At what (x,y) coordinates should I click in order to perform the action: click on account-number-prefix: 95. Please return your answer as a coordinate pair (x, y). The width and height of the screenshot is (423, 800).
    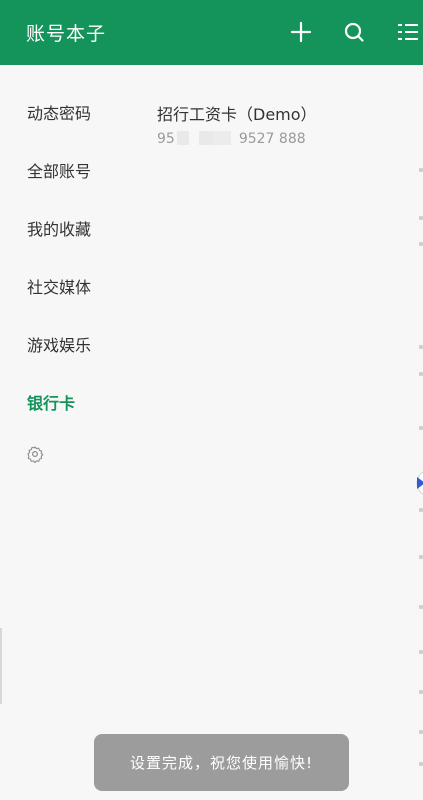
    Looking at the image, I should click on (166, 139).